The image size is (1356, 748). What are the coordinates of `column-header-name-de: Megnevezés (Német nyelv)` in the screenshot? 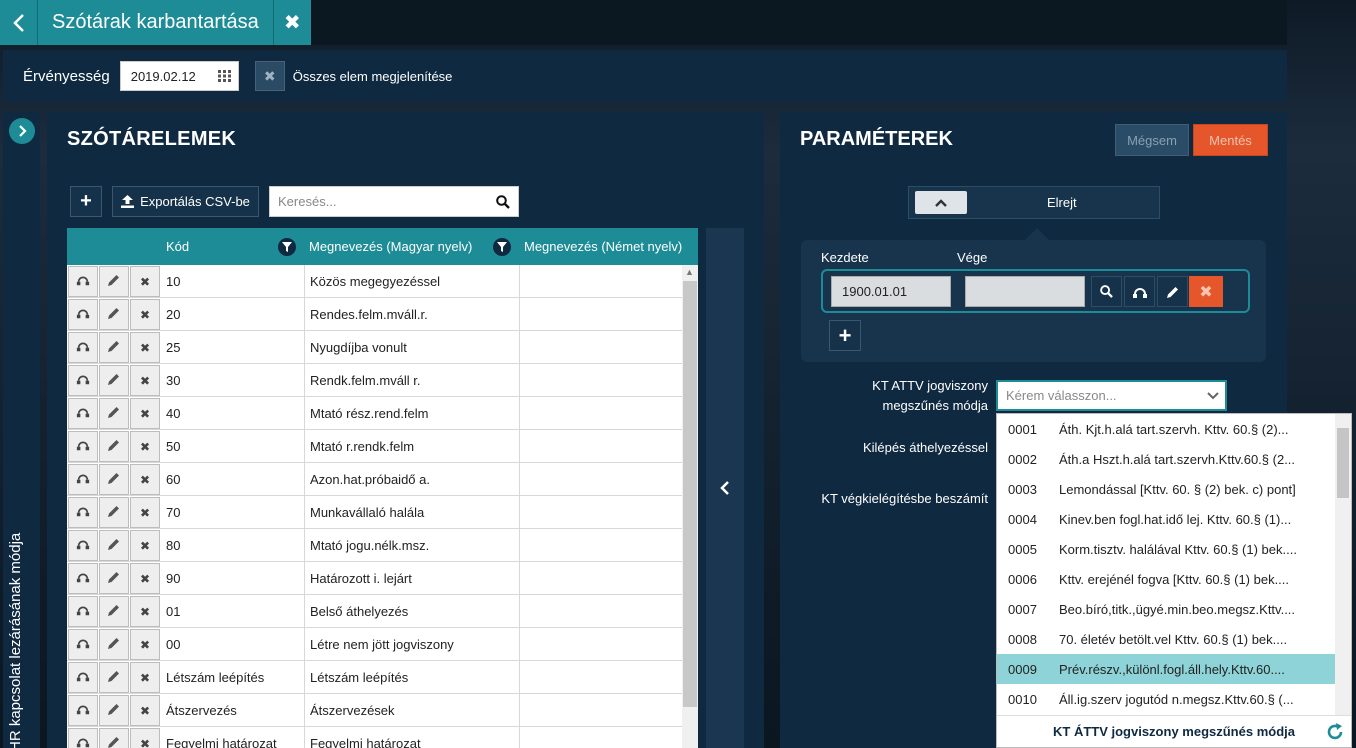 It's located at (603, 246).